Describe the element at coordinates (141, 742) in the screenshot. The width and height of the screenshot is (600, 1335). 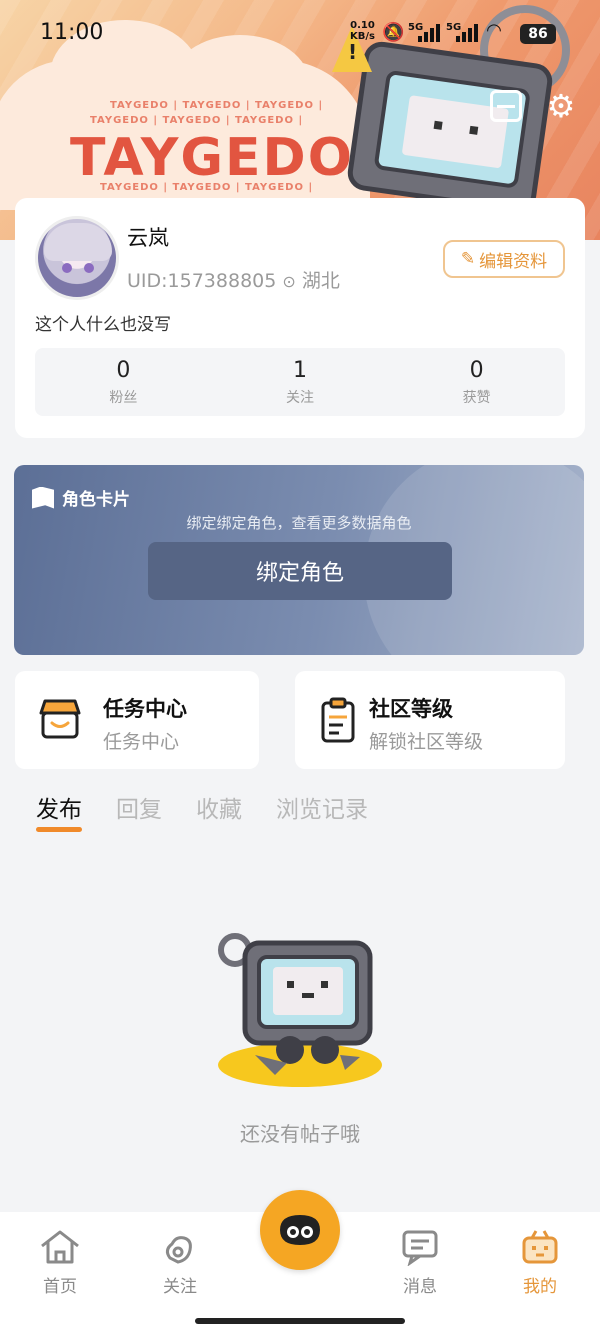
I see `task-center-subtitle: 任务中心` at that location.